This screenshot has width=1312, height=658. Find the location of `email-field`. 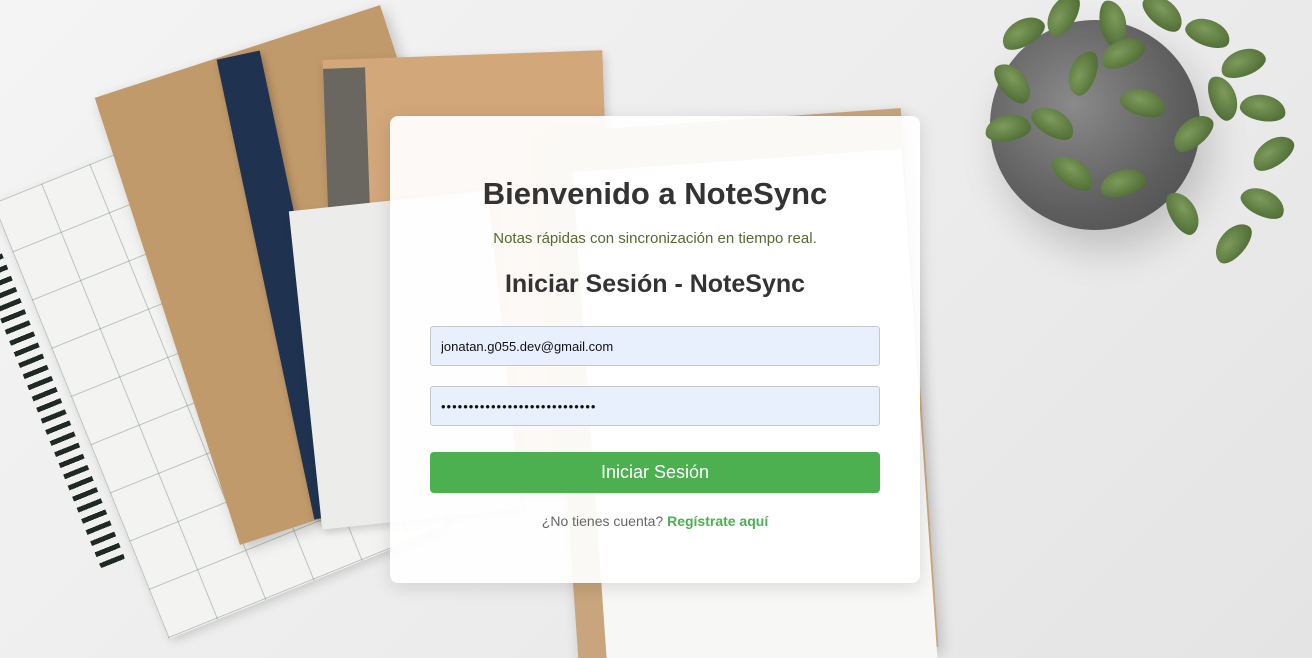

email-field is located at coordinates (655, 346).